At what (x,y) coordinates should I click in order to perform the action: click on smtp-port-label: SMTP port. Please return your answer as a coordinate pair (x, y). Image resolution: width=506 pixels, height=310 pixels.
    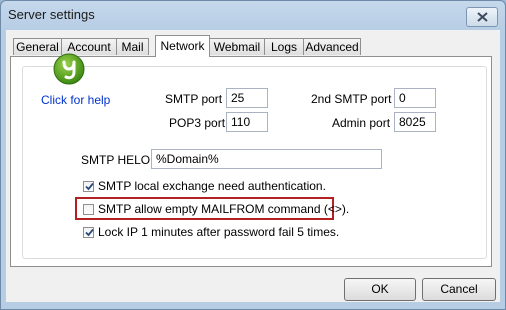
    Looking at the image, I should click on (194, 99).